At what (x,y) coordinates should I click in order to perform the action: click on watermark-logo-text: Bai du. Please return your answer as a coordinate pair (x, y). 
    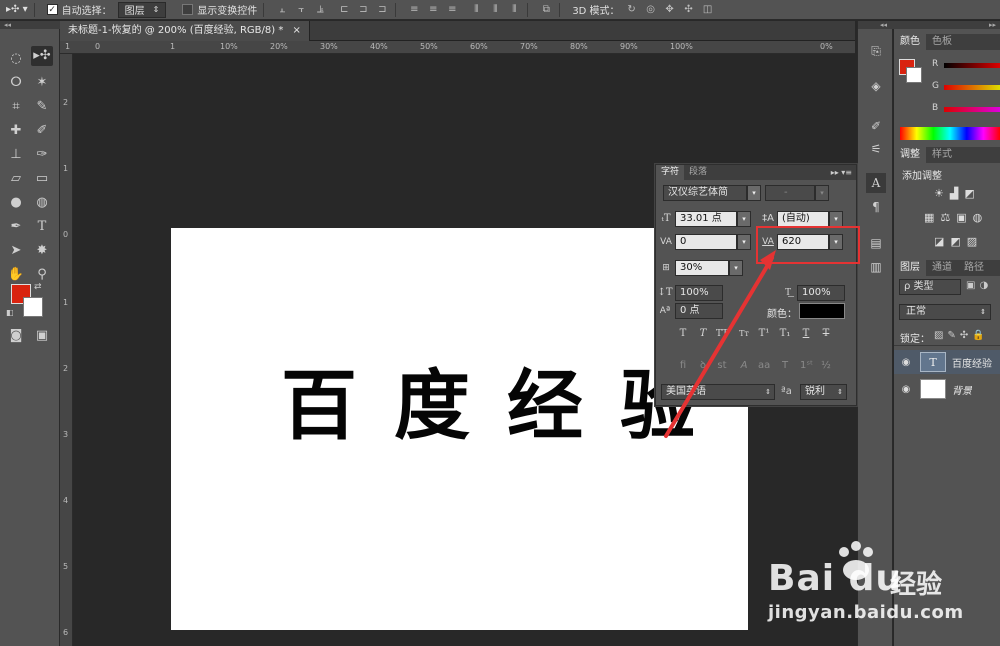
    Looking at the image, I should click on (835, 578).